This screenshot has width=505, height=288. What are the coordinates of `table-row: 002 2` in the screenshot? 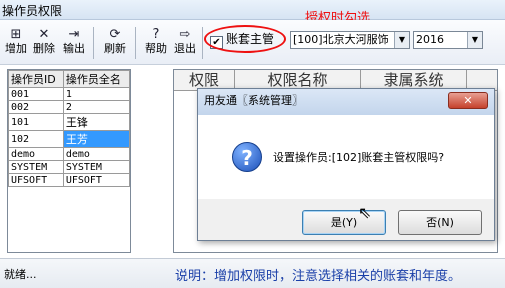 It's located at (69, 107).